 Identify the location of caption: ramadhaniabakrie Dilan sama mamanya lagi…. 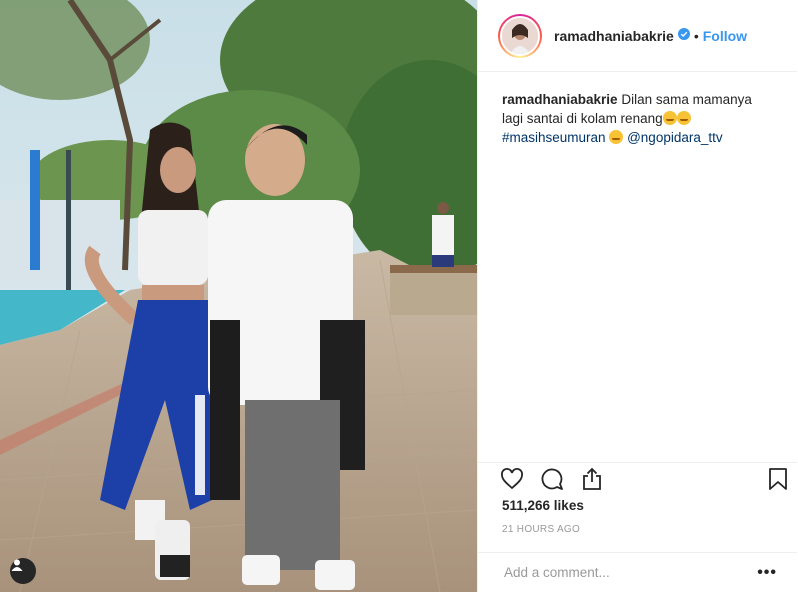
(637, 109).